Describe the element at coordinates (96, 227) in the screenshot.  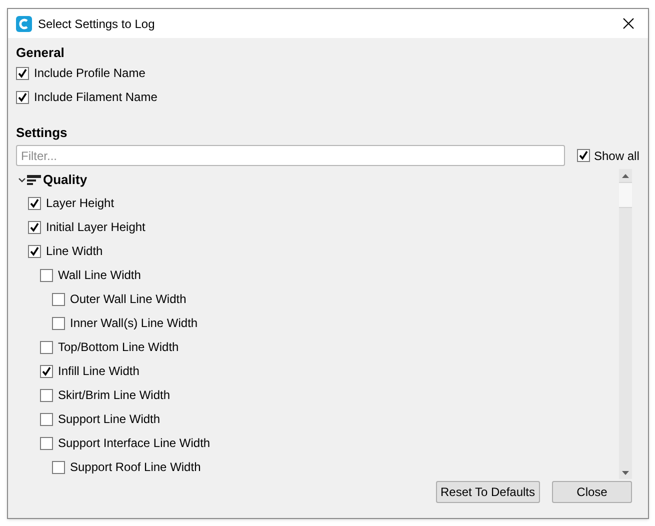
I see `setting-label: Initial Layer Height` at that location.